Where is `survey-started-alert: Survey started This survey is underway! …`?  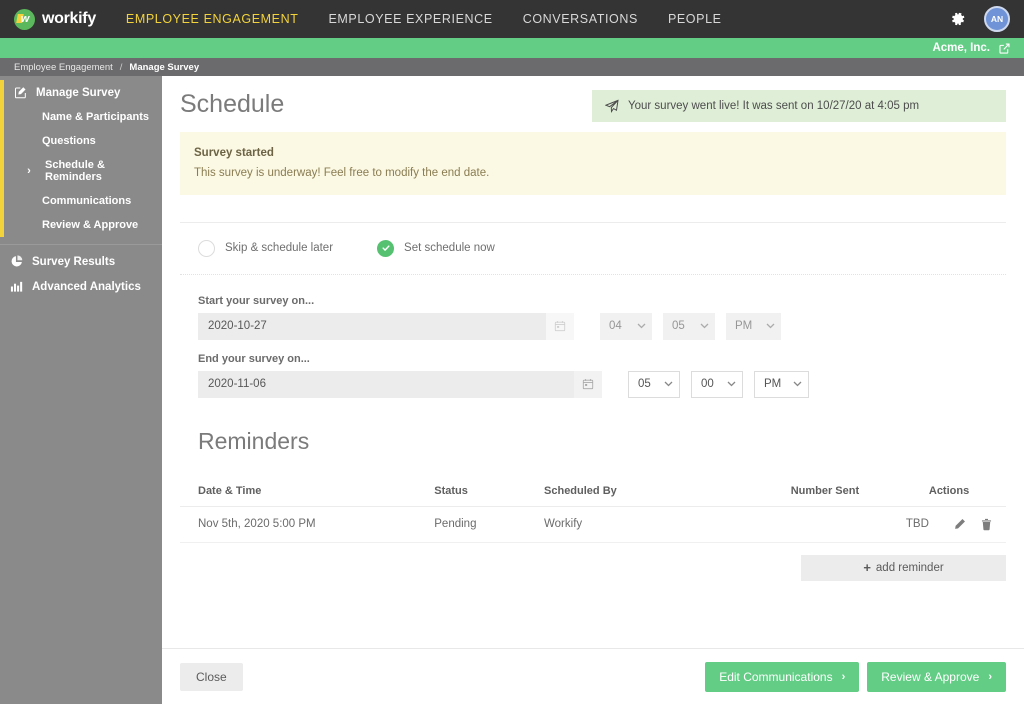
survey-started-alert: Survey started This survey is underway! … is located at coordinates (593, 163).